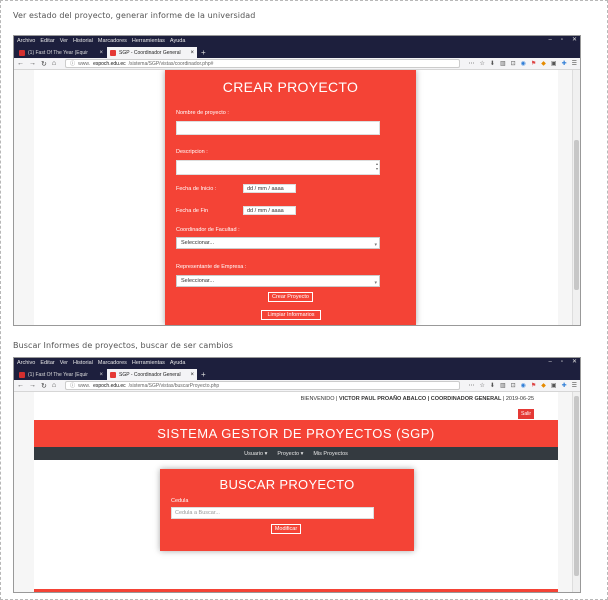  I want to click on label-end-date: Fecha de Fin, so click(192, 211).